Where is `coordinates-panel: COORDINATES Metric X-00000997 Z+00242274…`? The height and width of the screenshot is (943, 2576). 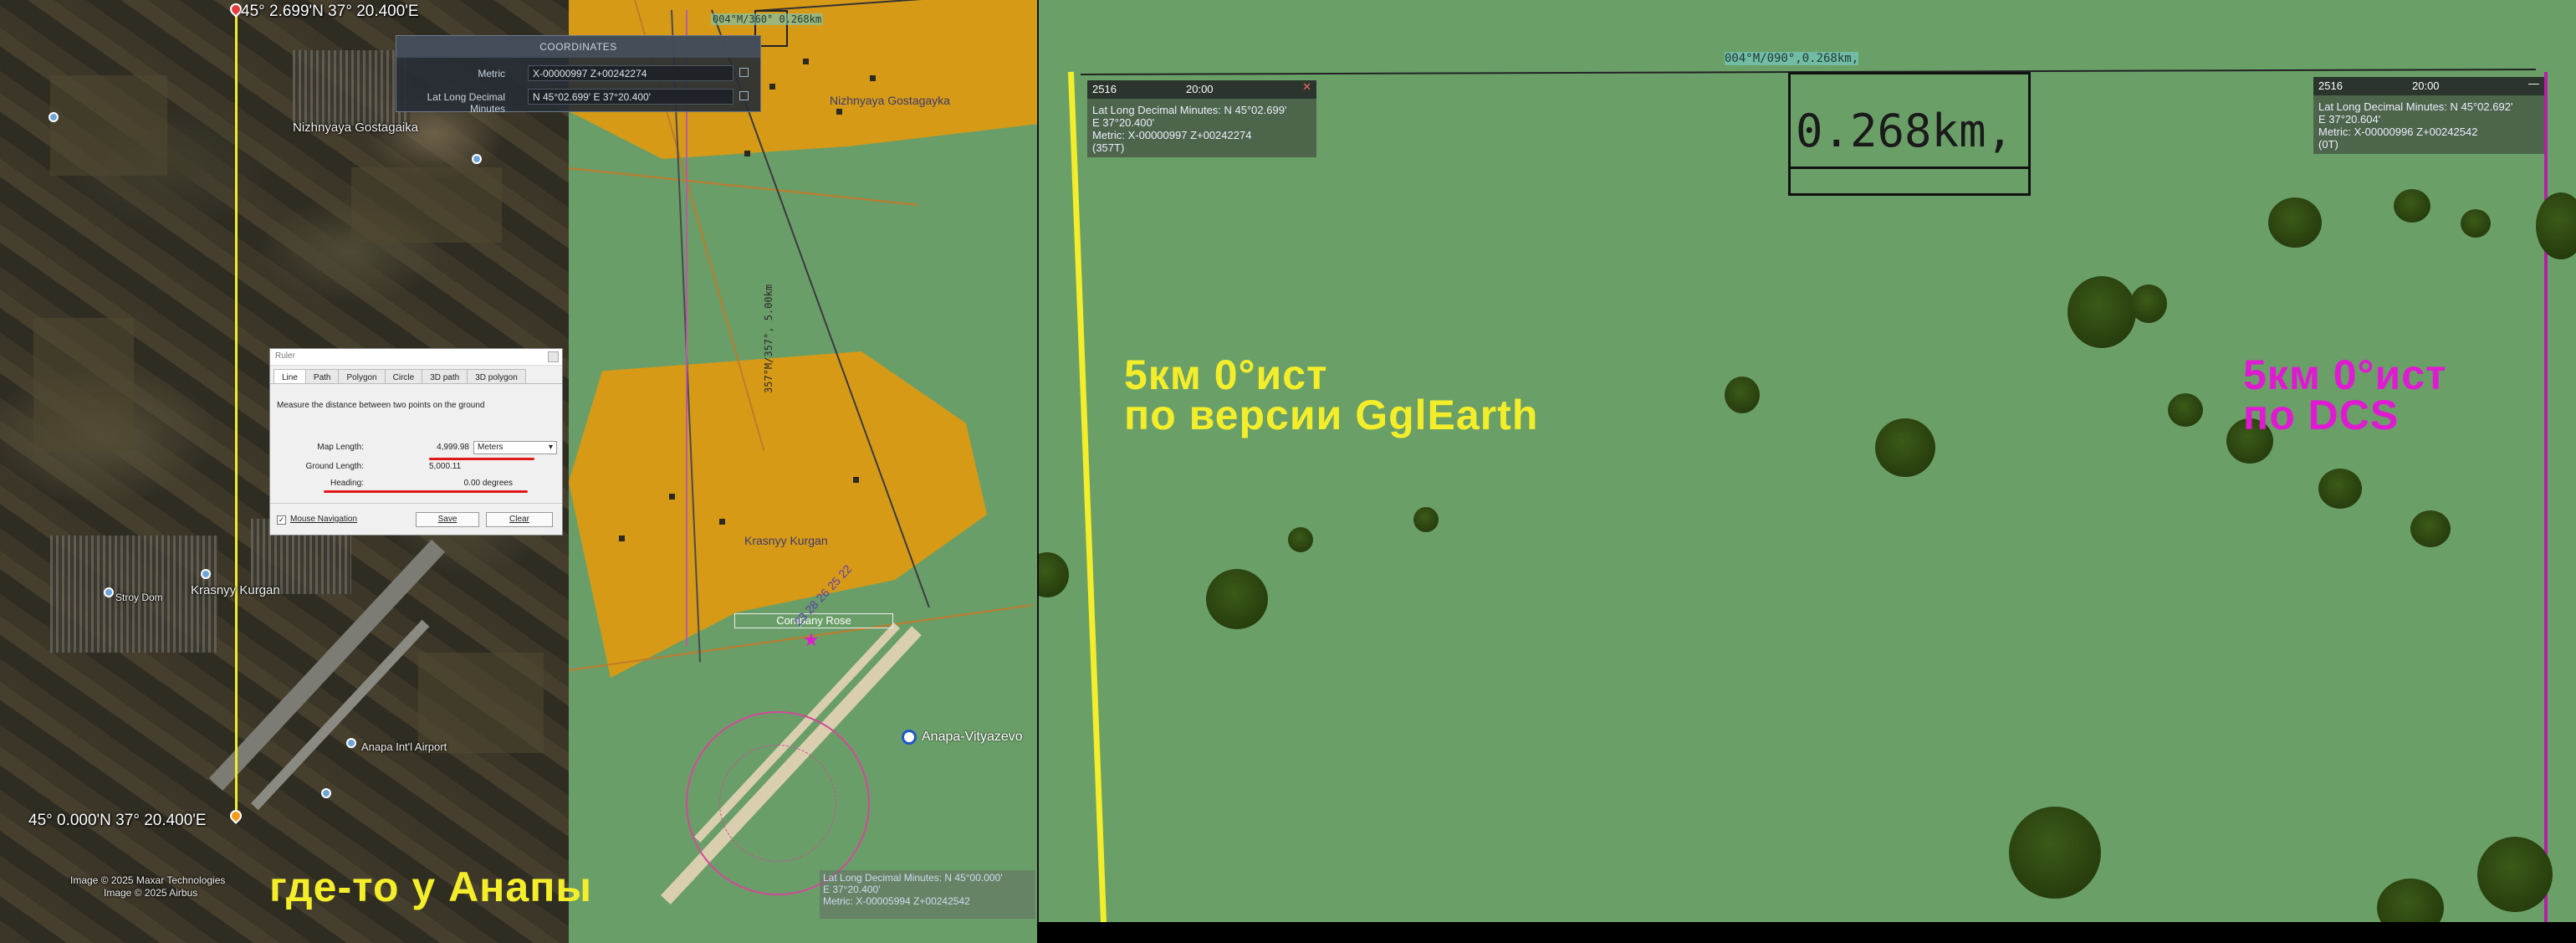
coordinates-panel: COORDINATES Metric X-00000997 Z+00242274… is located at coordinates (578, 75).